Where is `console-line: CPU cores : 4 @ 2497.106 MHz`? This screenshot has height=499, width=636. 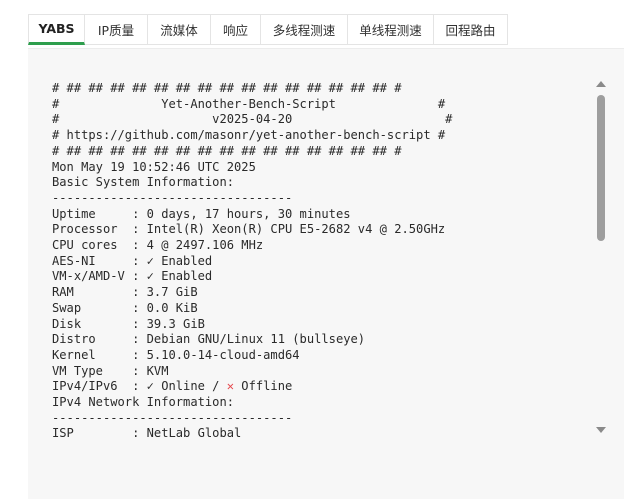
console-line: CPU cores : 4 @ 2497.106 MHz is located at coordinates (158, 245).